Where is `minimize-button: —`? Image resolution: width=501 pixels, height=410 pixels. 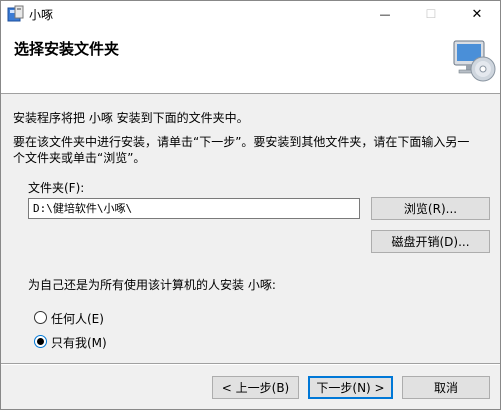
minimize-button: — is located at coordinates (385, 14).